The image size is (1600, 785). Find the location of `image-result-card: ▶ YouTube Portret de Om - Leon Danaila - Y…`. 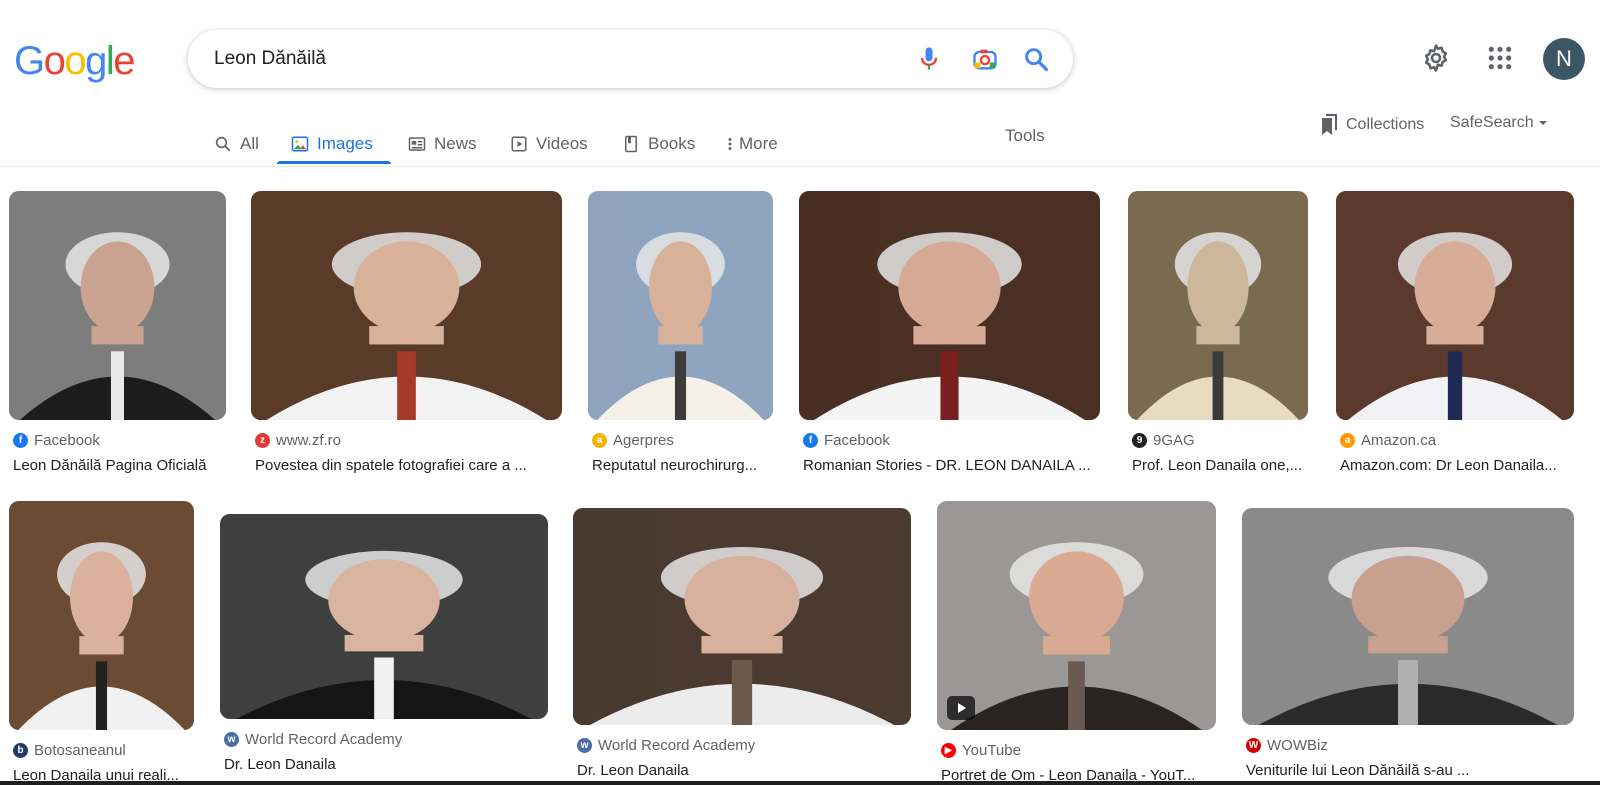

image-result-card: ▶ YouTube Portret de Om - Leon Danaila - Y… is located at coordinates (1076, 643).